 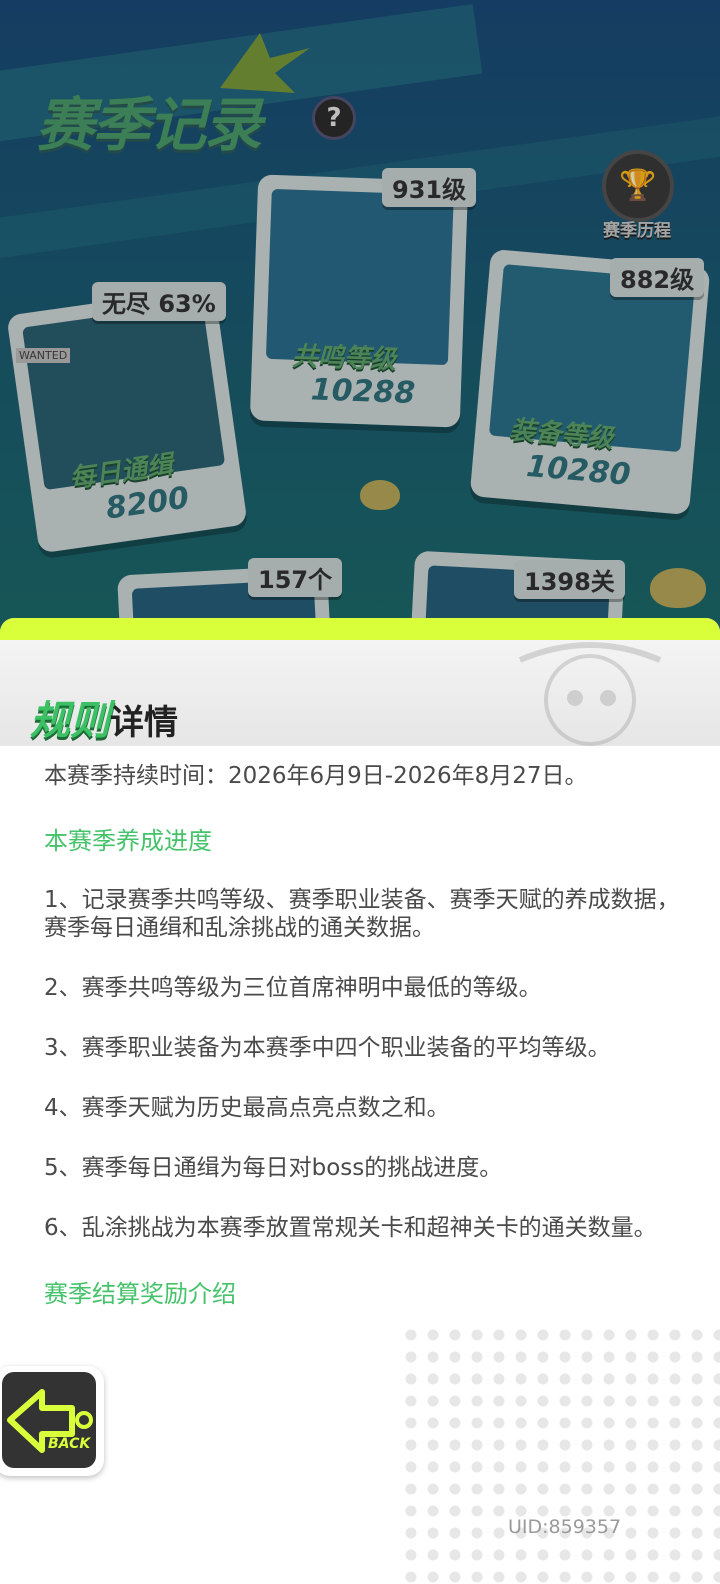 I want to click on rules-panel-header: 规则详情, so click(x=360, y=693).